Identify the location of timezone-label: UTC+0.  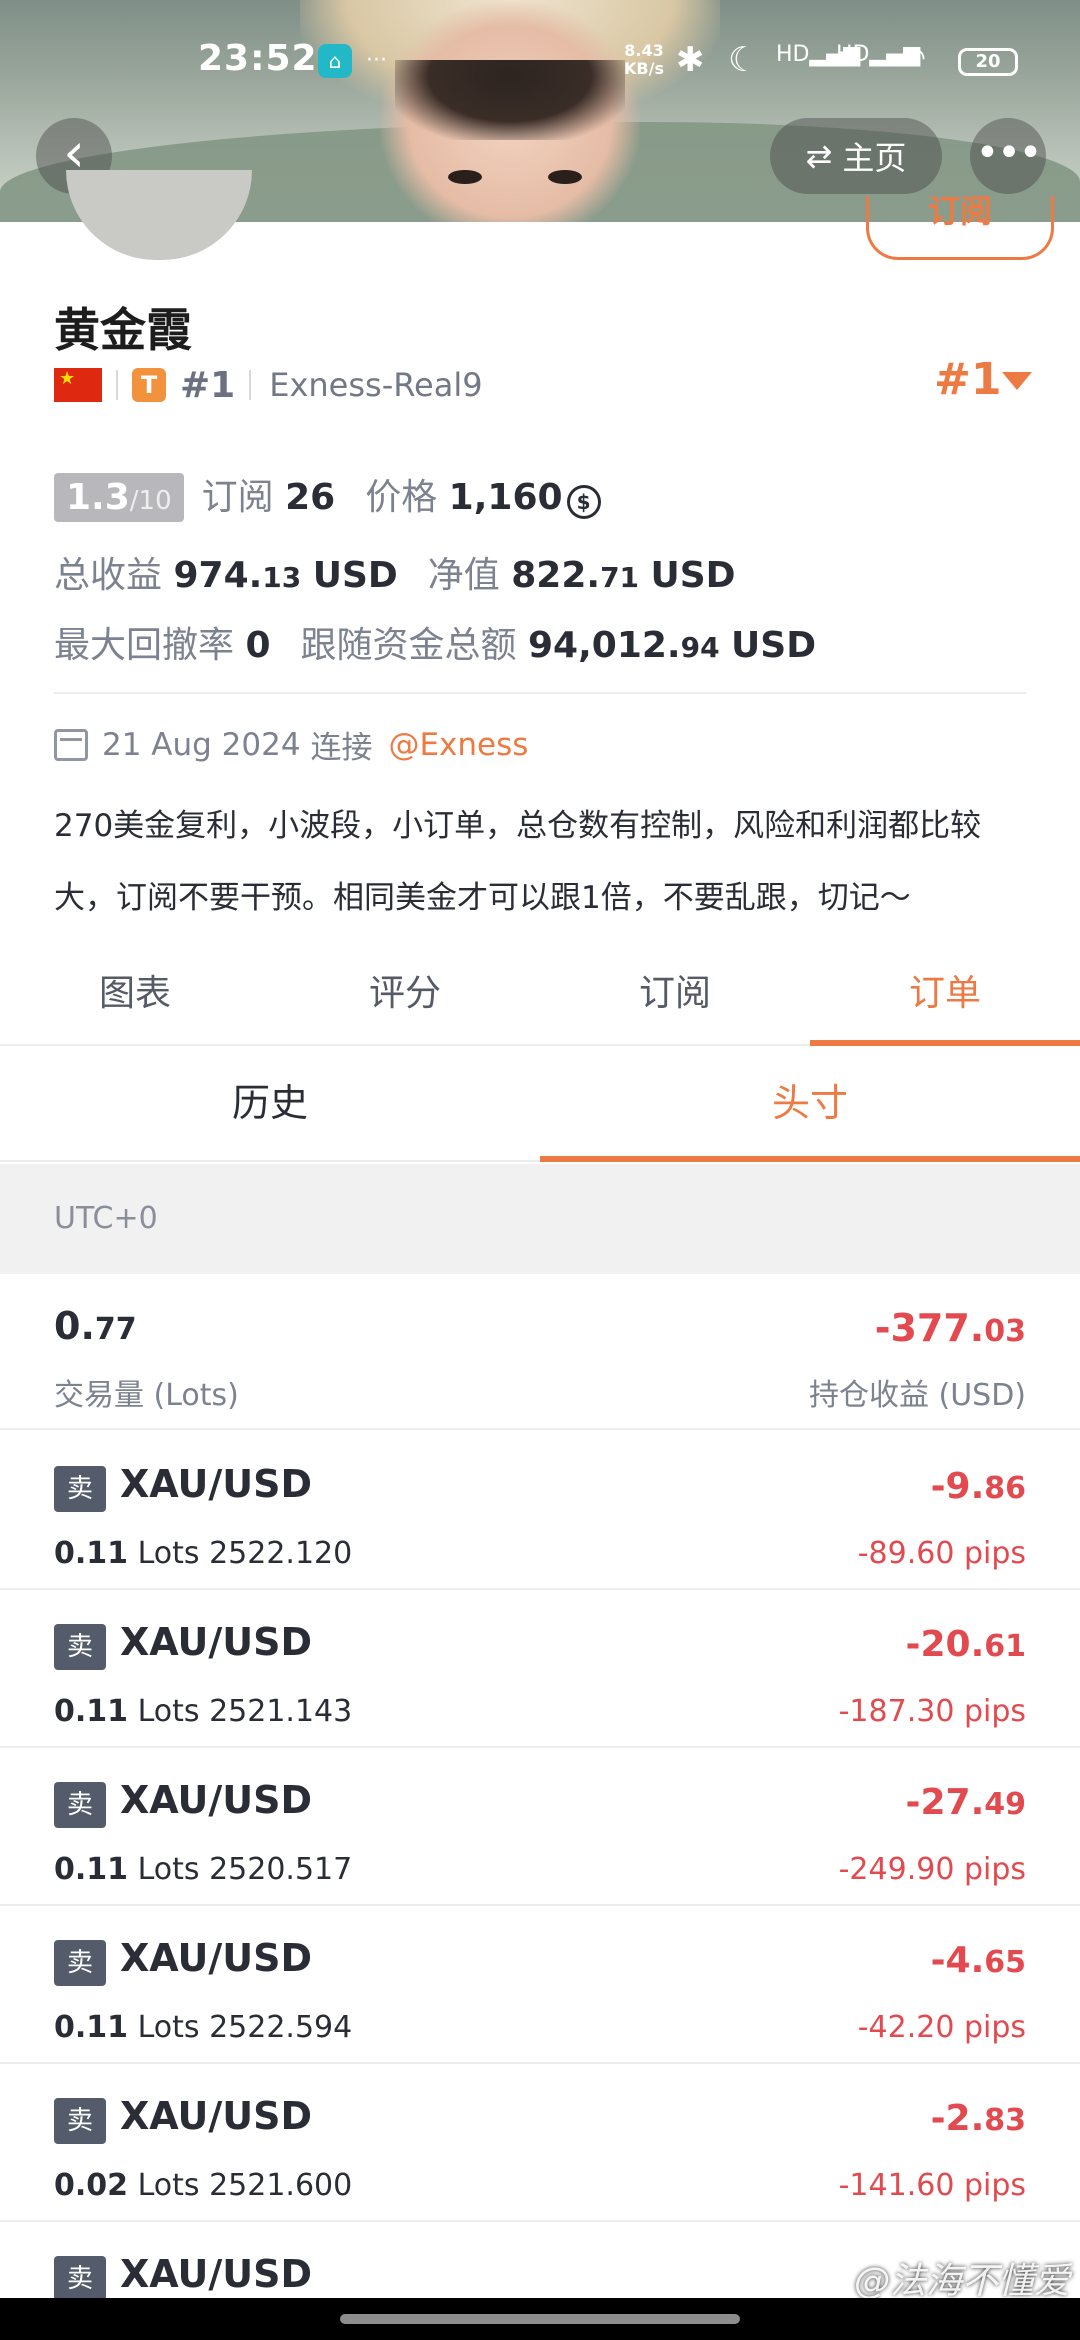
(540, 1219).